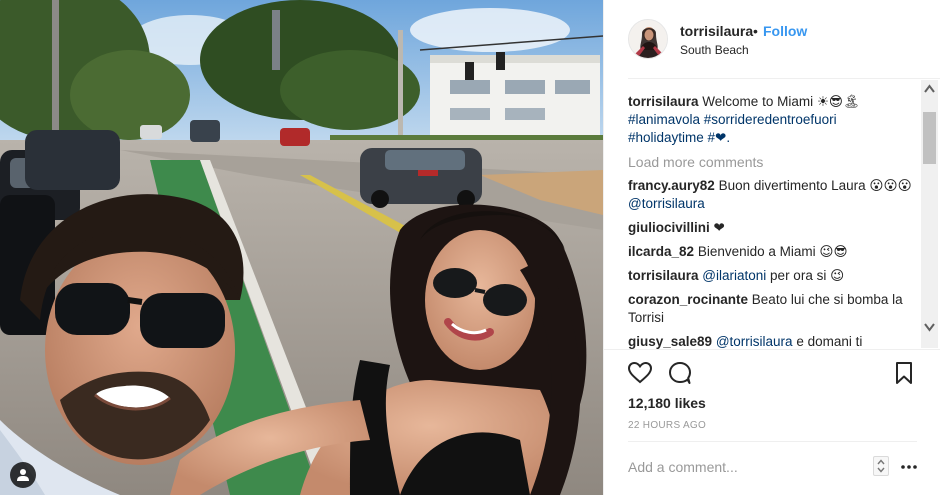  I want to click on comment-username: giuliocivillini, so click(669, 227).